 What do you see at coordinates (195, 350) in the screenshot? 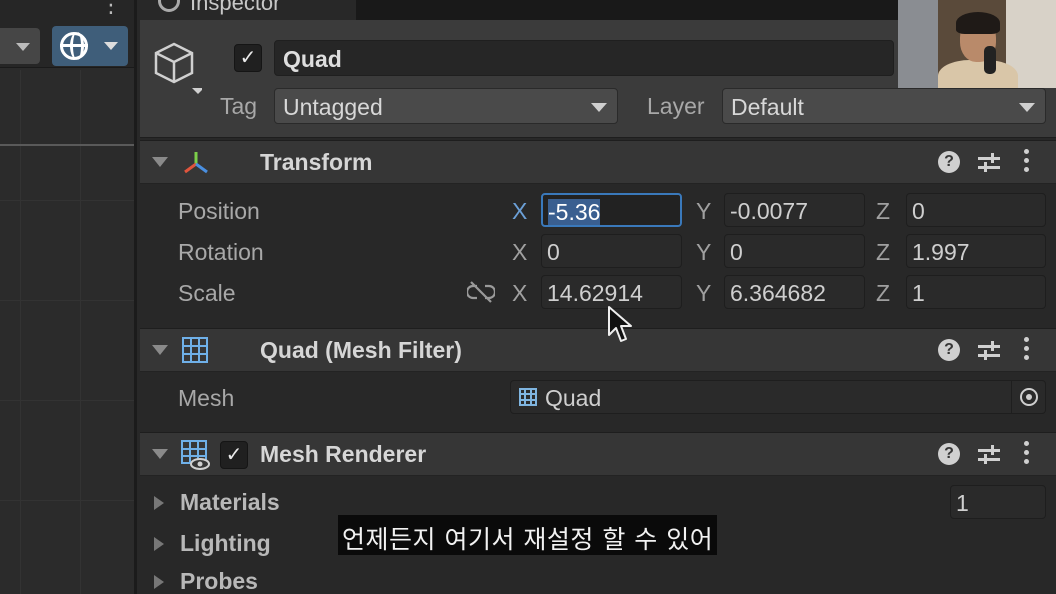
I see `mesh-grid-icon` at bounding box center [195, 350].